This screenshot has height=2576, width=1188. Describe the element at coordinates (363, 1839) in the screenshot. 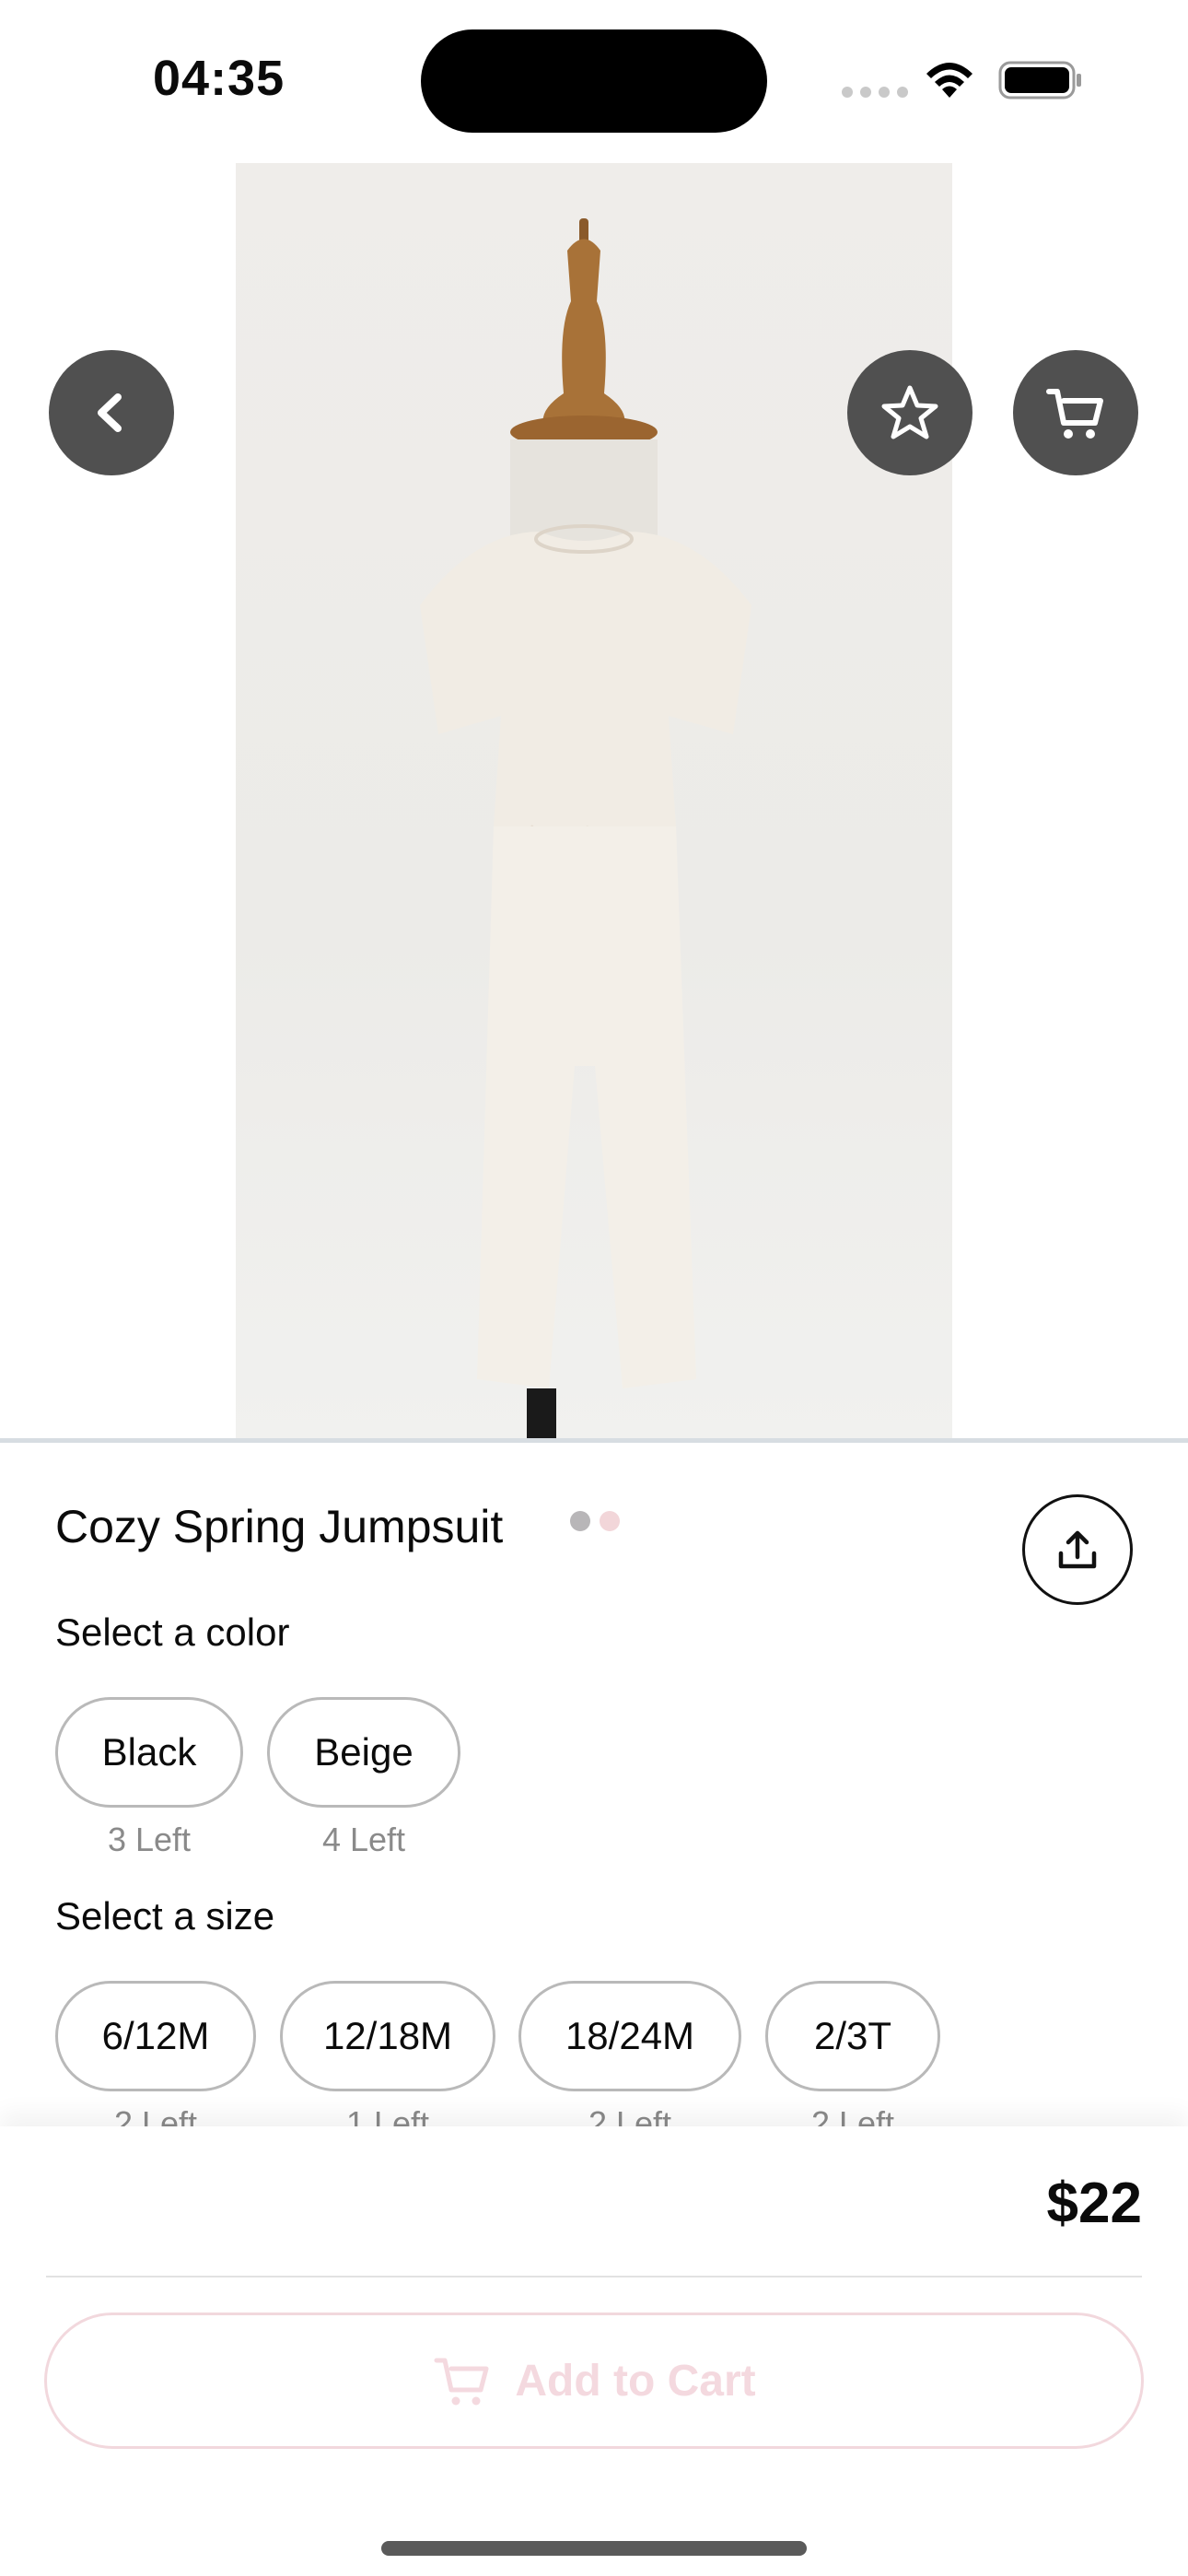

I see `color-stock: 4 Left` at that location.